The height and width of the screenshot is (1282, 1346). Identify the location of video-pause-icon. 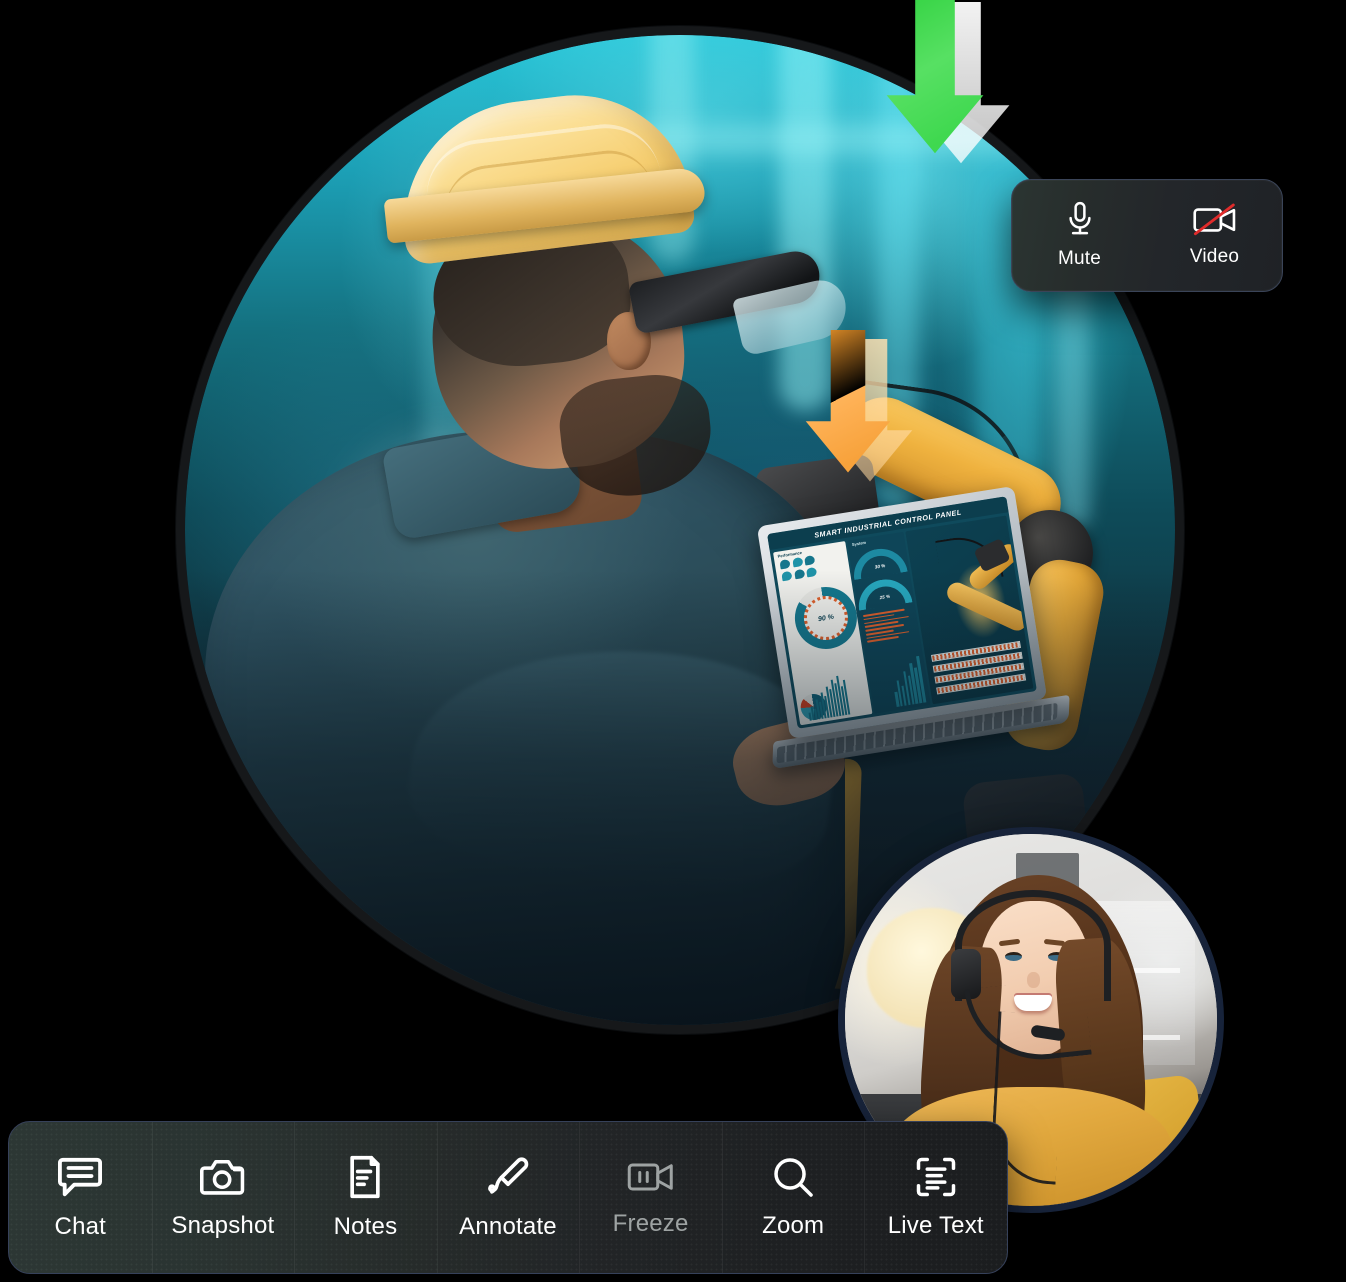
(651, 1177).